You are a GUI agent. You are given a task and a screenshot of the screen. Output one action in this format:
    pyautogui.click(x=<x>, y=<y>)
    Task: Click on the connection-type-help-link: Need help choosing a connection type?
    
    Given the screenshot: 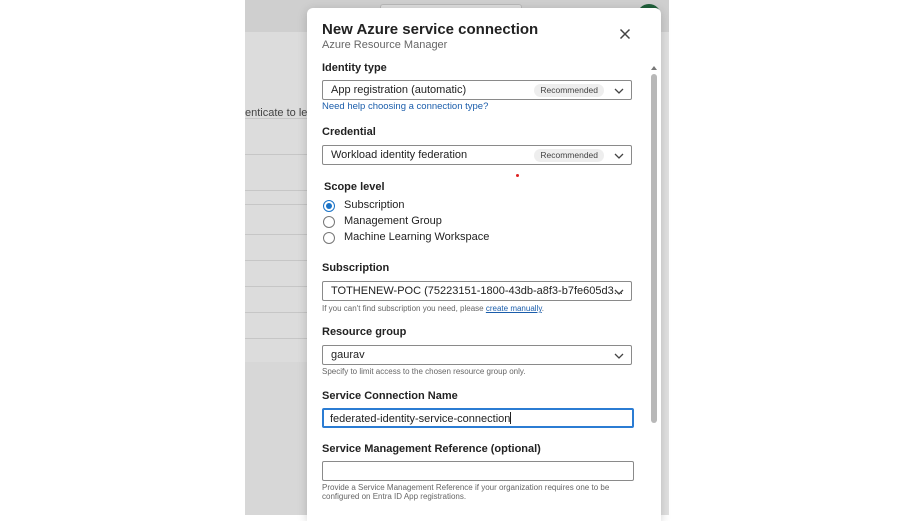 What is the action you would take?
    pyautogui.click(x=405, y=106)
    